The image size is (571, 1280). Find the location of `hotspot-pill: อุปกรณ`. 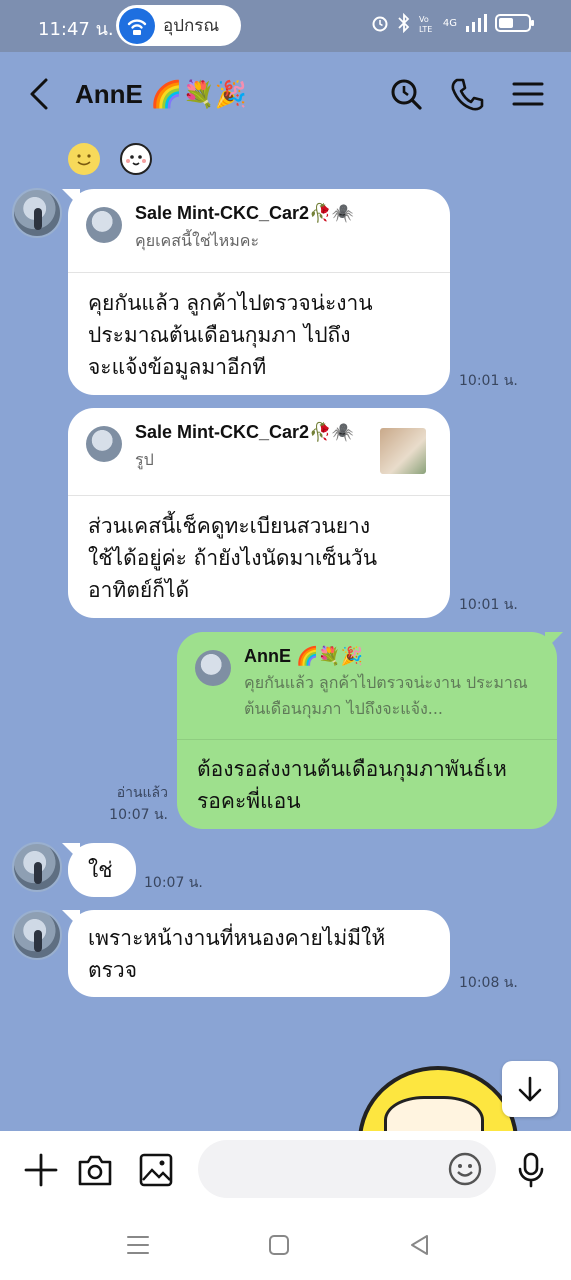

hotspot-pill: อุปกรณ is located at coordinates (178, 25).